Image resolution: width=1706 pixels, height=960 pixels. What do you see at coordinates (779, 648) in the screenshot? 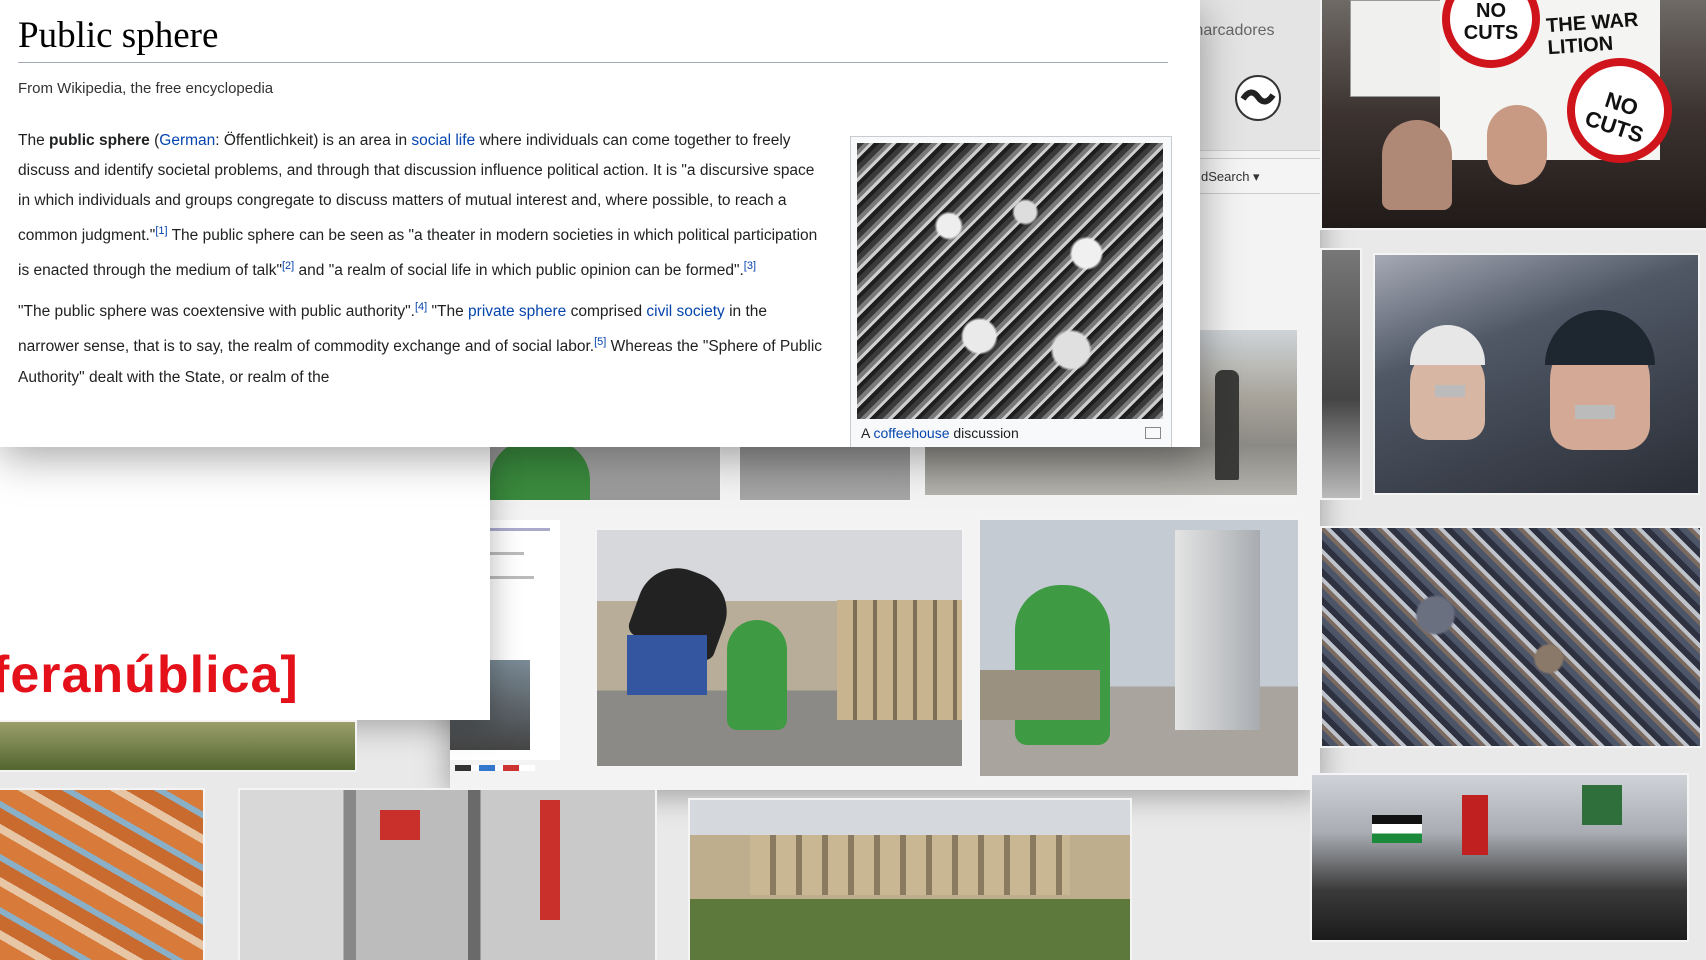
I see `photo-green-sculpture-pedestrian` at bounding box center [779, 648].